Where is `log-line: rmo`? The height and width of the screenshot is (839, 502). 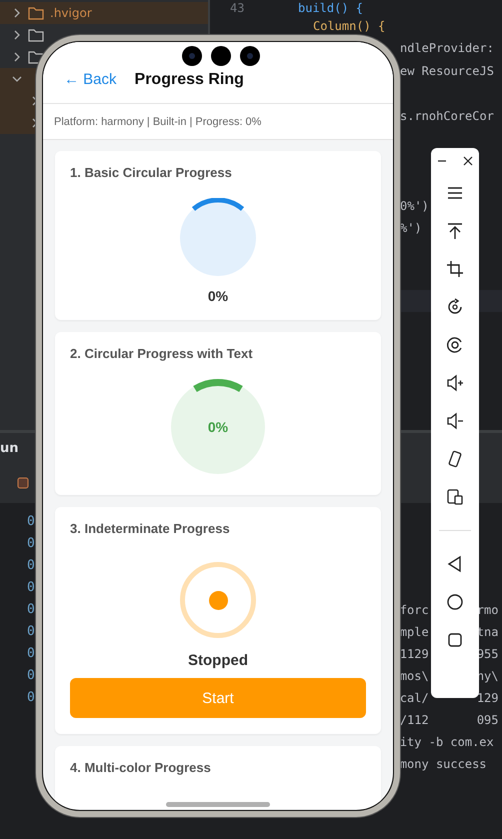 log-line: rmo is located at coordinates (487, 610).